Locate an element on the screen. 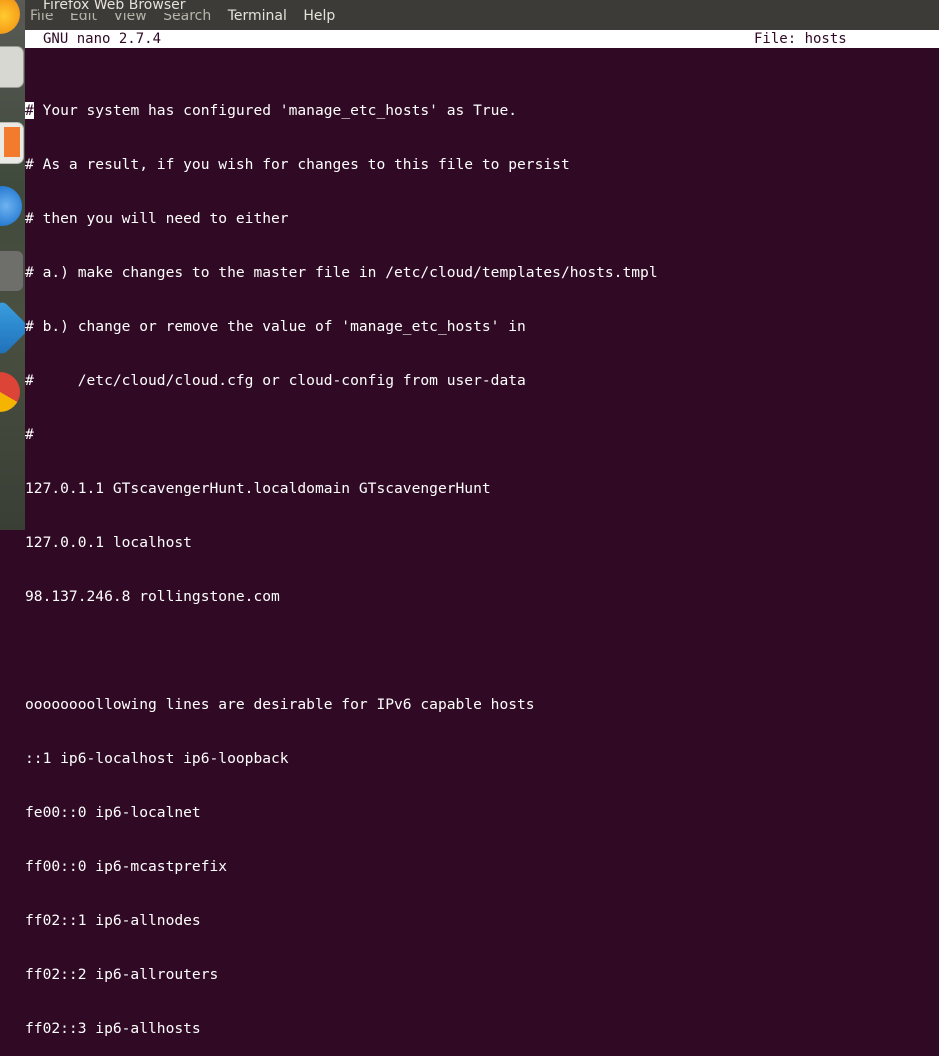 Image resolution: width=939 pixels, height=1056 pixels. editor-line: ff00::0 ip6-mcastprefix is located at coordinates (126, 866).